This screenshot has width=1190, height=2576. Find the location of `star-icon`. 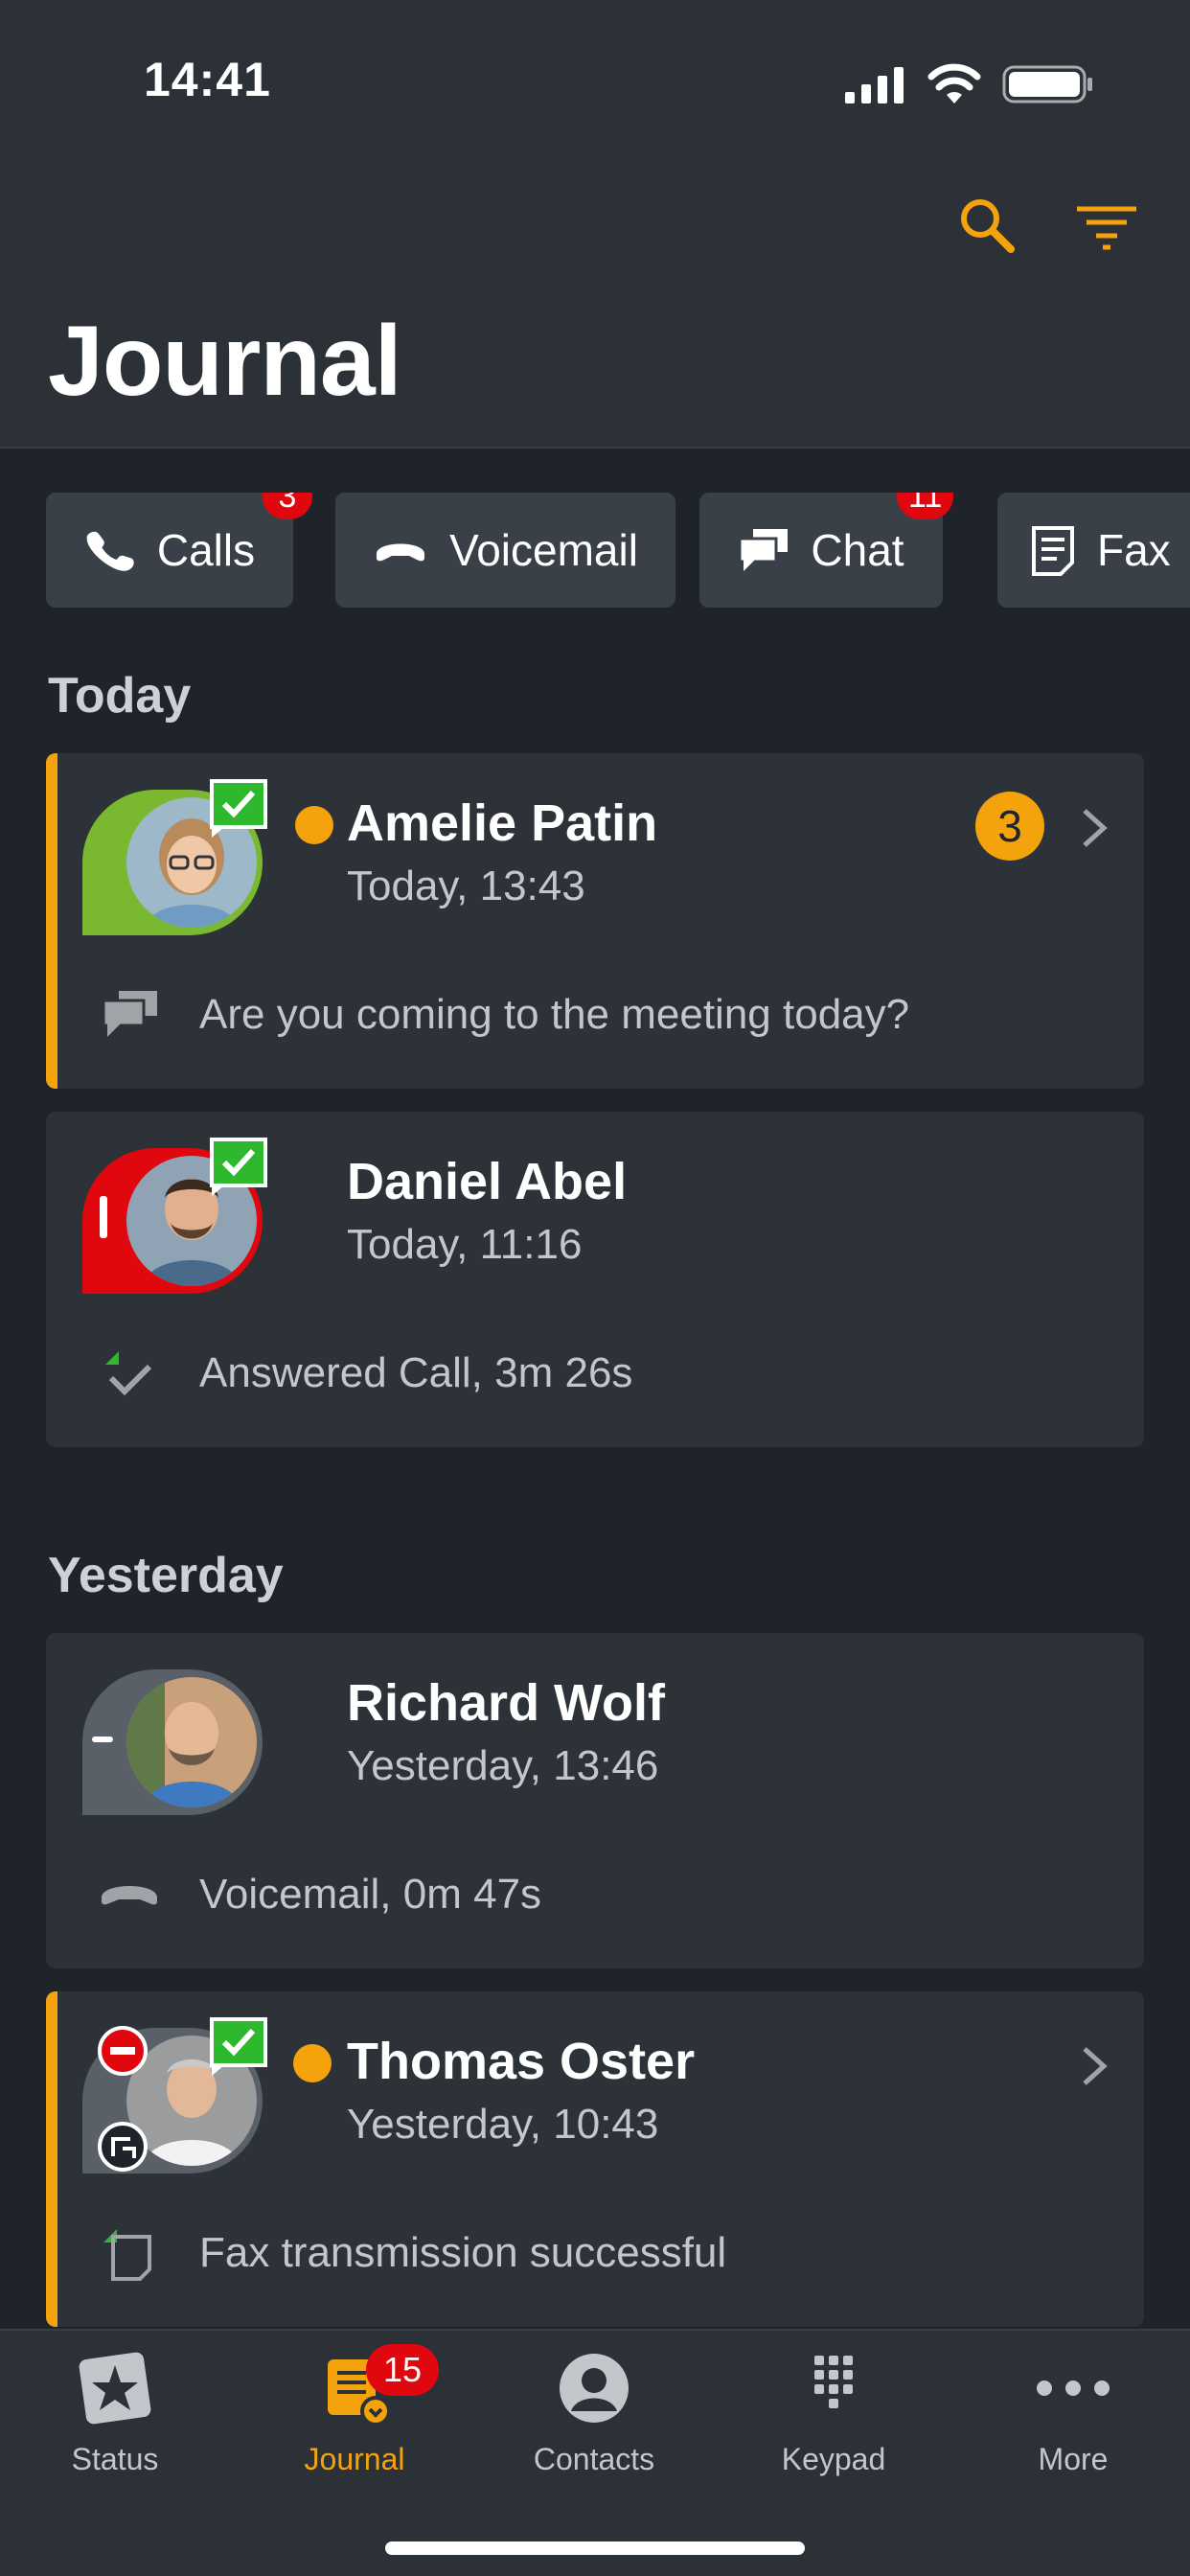

star-icon is located at coordinates (115, 2388).